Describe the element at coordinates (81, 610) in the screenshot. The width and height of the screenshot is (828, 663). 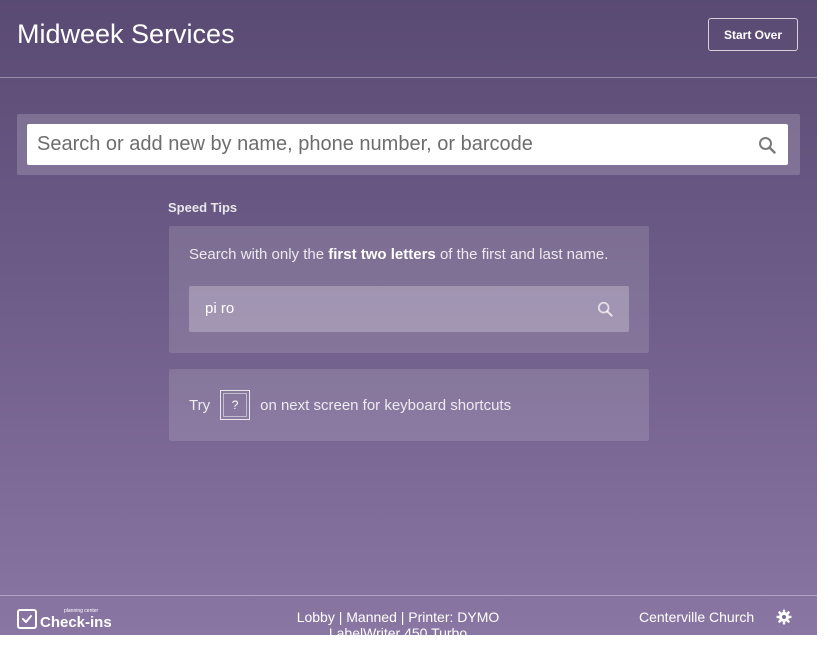
I see `brand-small-text: planning center` at that location.